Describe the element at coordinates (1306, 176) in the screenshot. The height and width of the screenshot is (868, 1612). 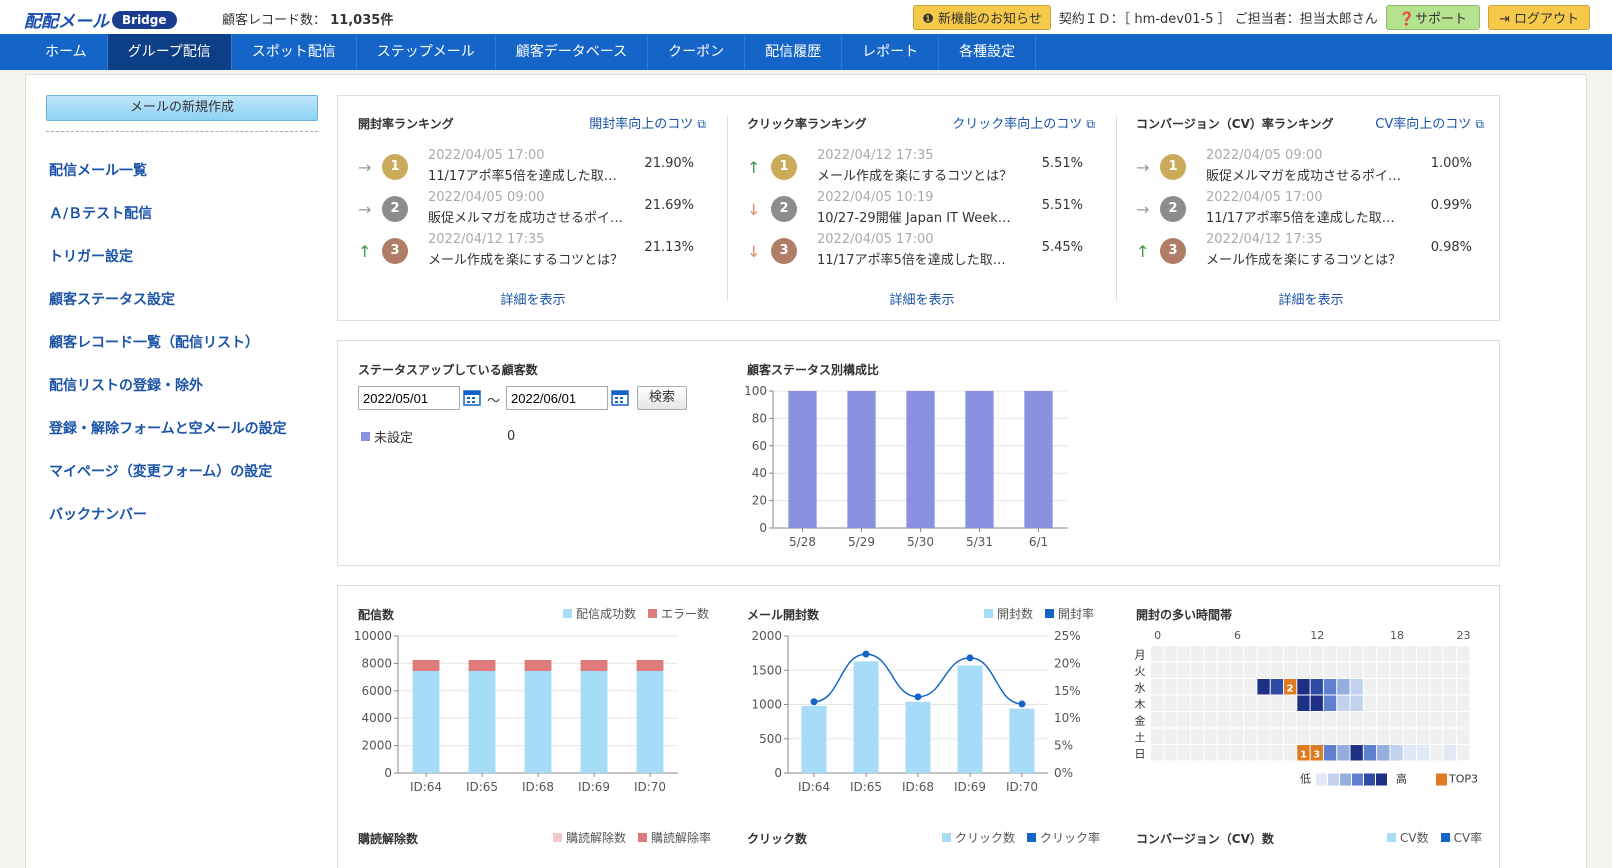
I see `ranking-subject: 販促メルマガを成功させるポイントとは` at that location.